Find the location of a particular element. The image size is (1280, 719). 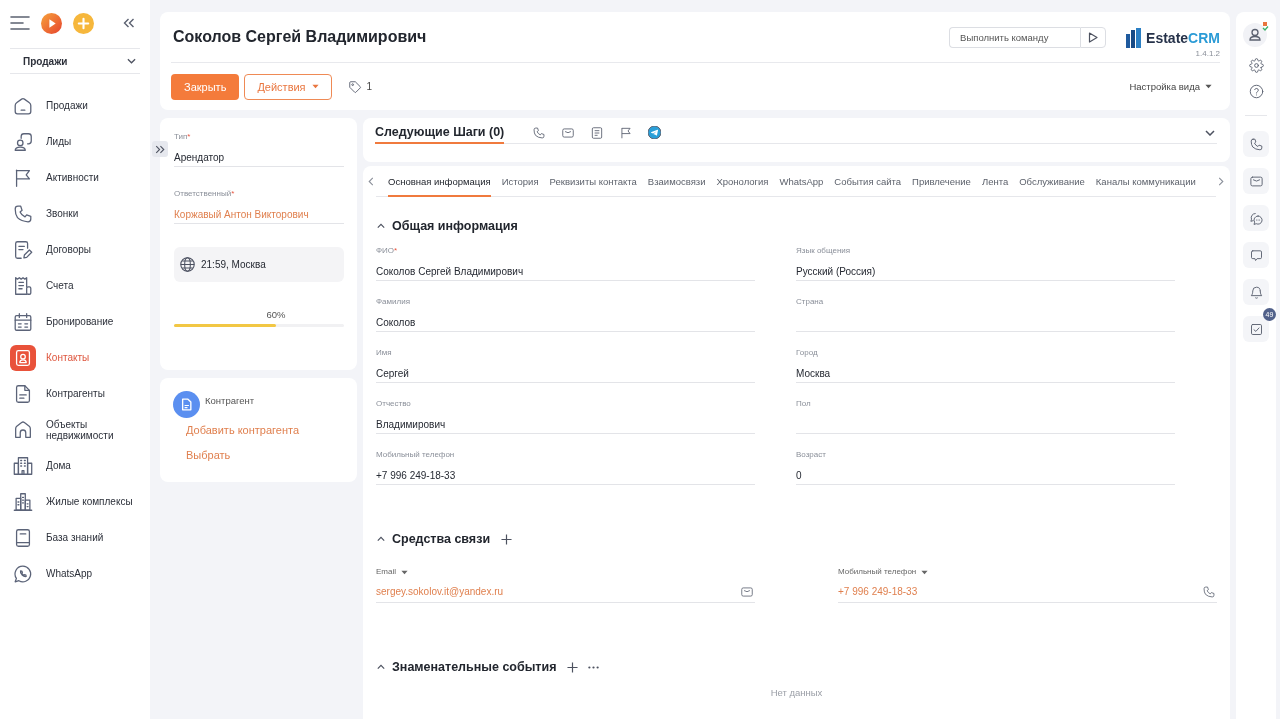

tab: Основная информация is located at coordinates (439, 181).